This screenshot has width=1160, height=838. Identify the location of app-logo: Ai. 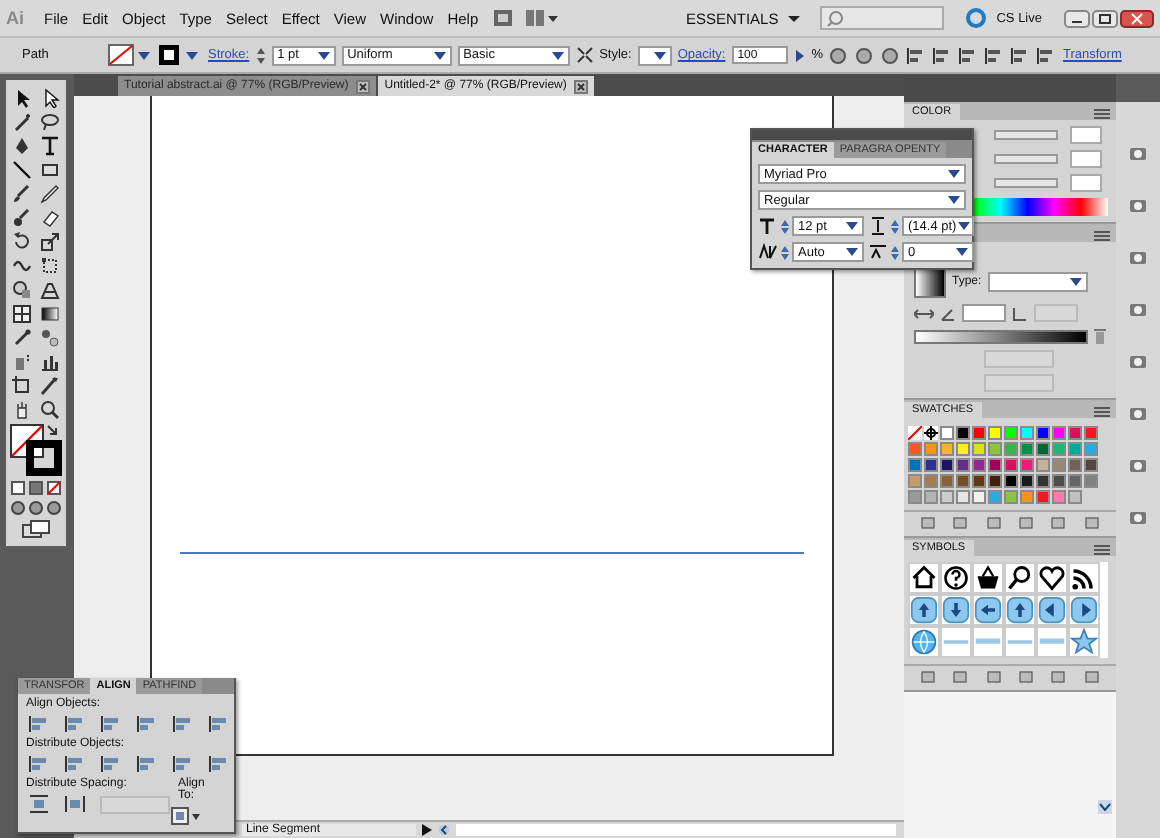
(16, 18).